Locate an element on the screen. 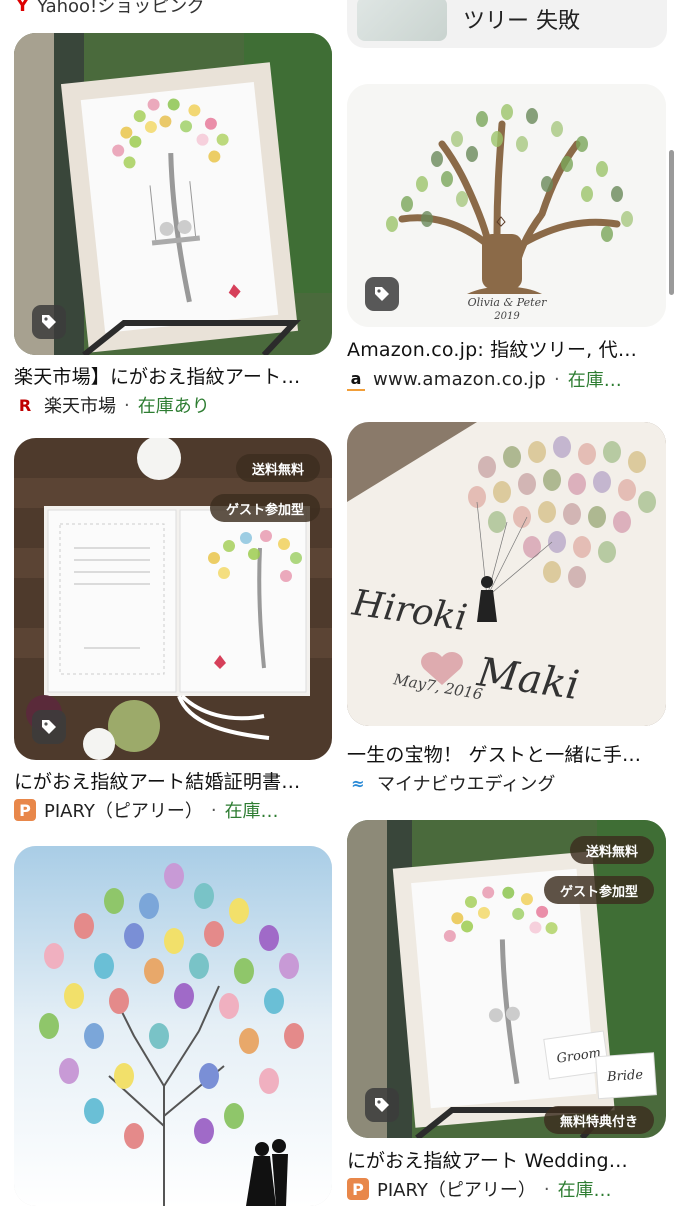 The width and height of the screenshot is (680, 1206). free-gift-badge: 無料特典付き is located at coordinates (598, 1120).